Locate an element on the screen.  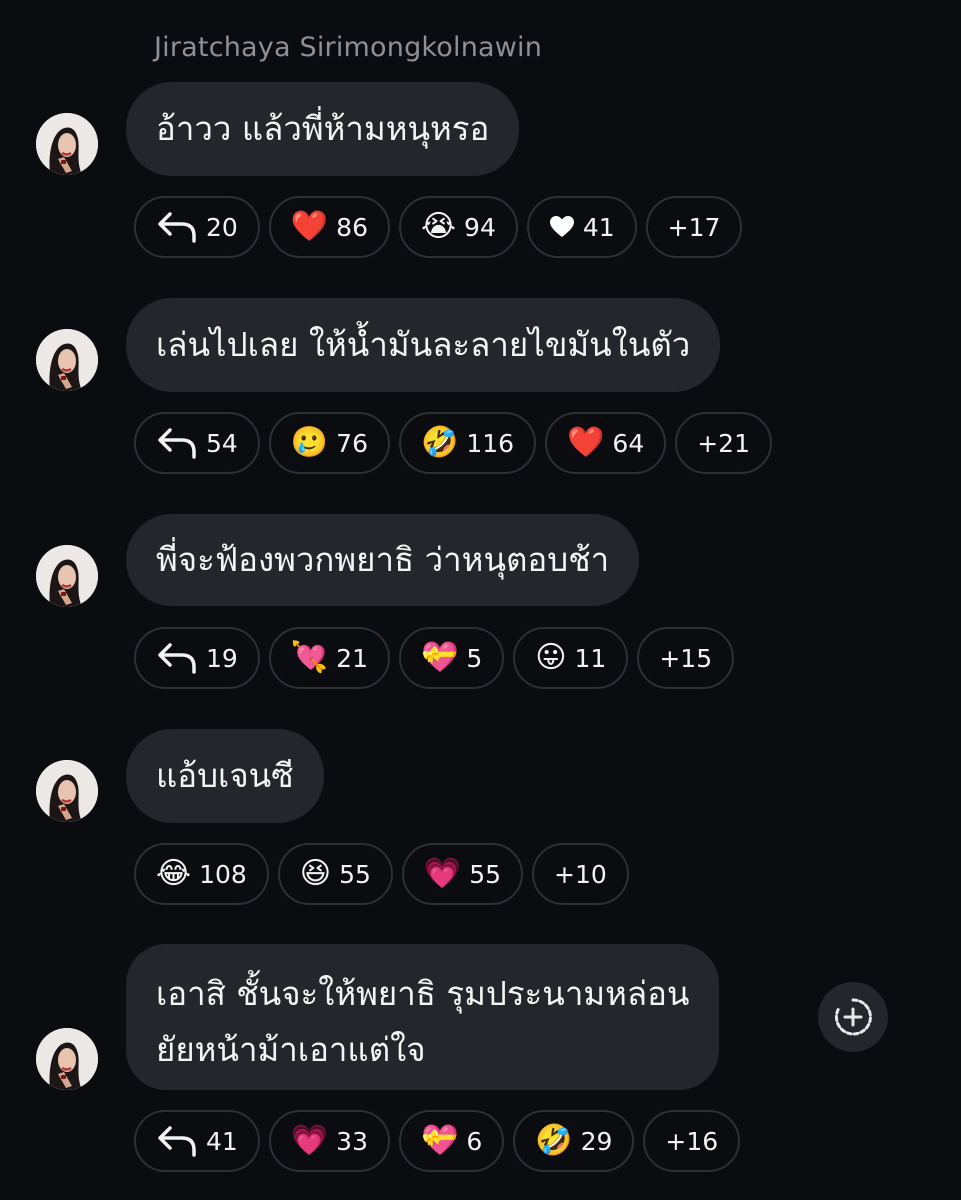
reaction-bar: 20 ❤️ 86 😭 94 41 +17 is located at coordinates (438, 227).